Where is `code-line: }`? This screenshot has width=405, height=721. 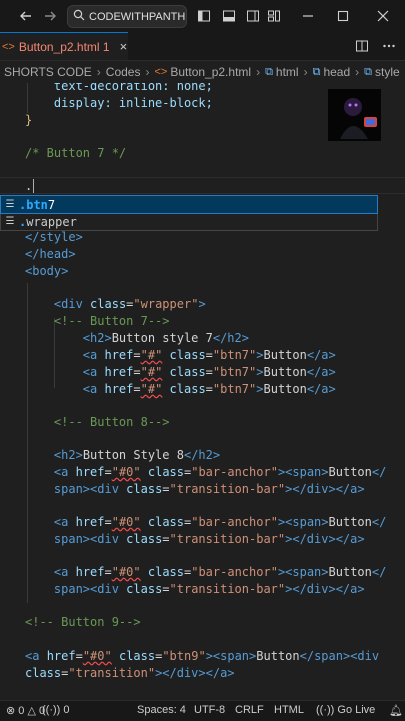 code-line: } is located at coordinates (29, 120).